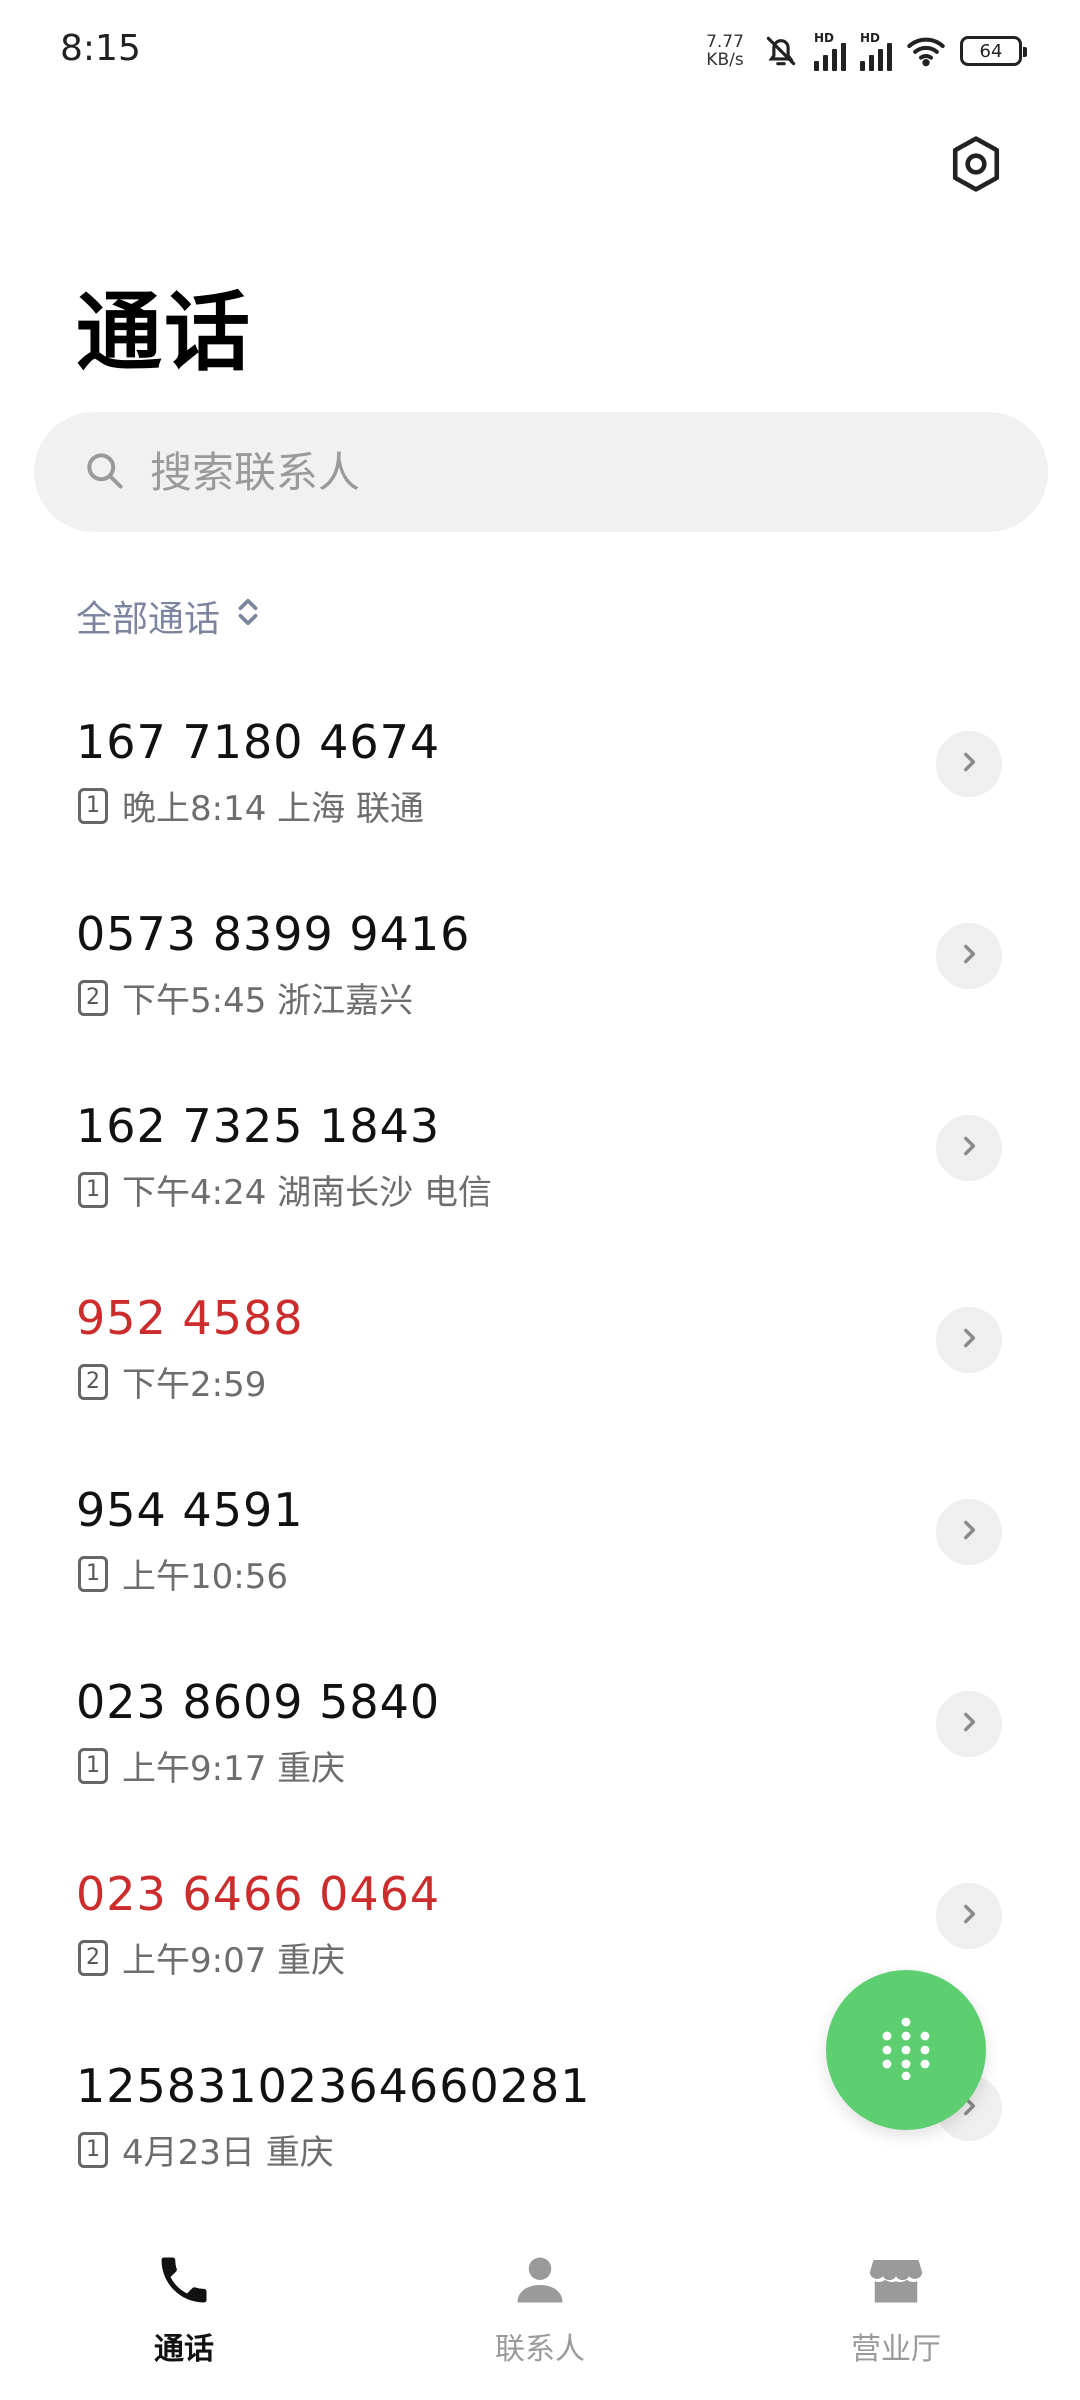 The height and width of the screenshot is (2400, 1080). What do you see at coordinates (540, 963) in the screenshot?
I see `call-log-item: 0573 8399 9416 2 下午5:45 浙江嘉兴` at bounding box center [540, 963].